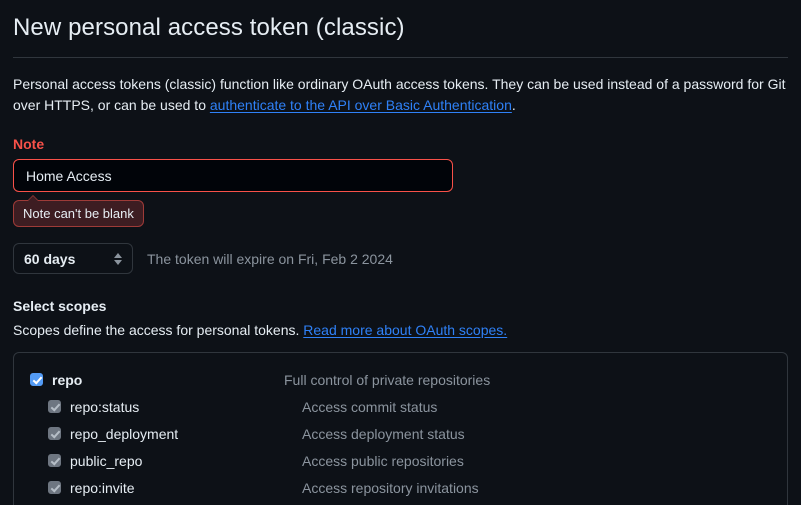 Image resolution: width=801 pixels, height=505 pixels. I want to click on checkbox-repo:status, so click(54, 406).